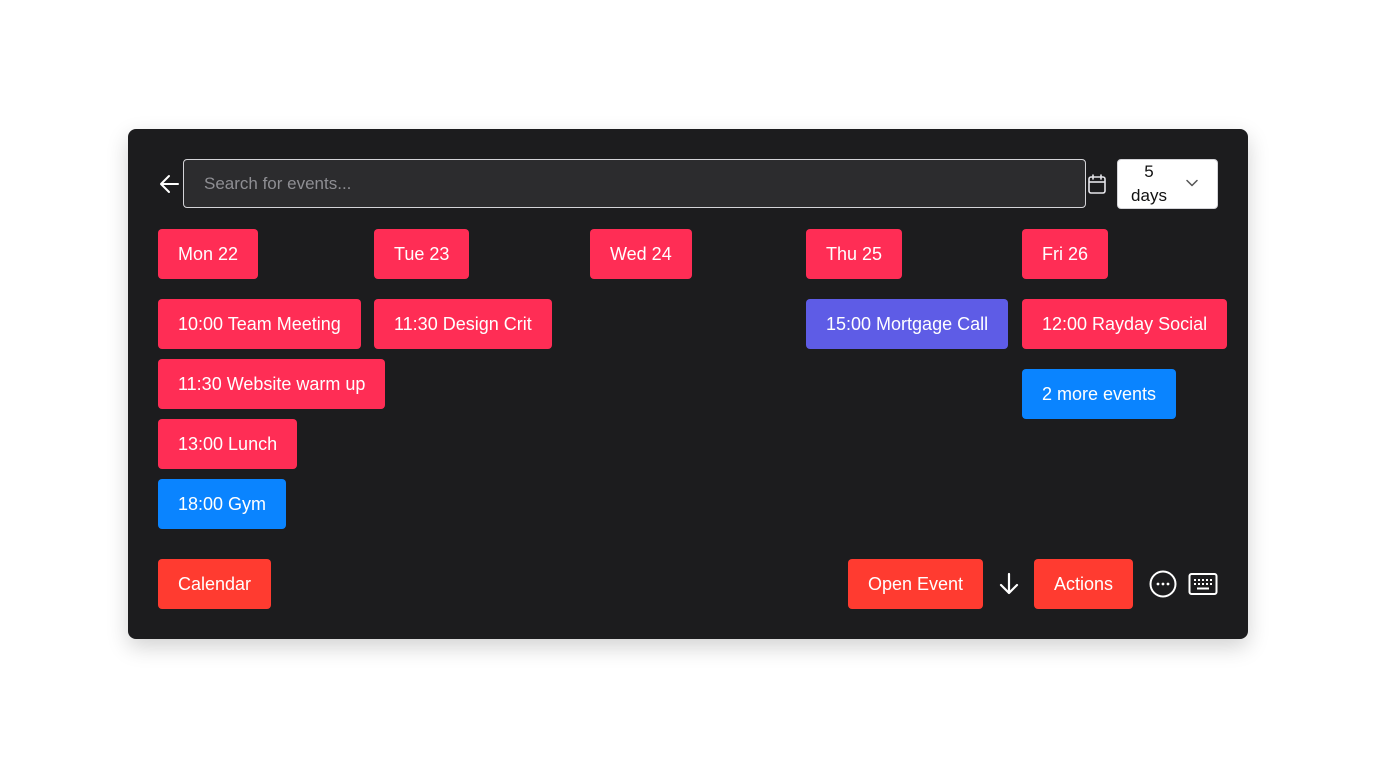 This screenshot has height=768, width=1376. What do you see at coordinates (228, 444) in the screenshot?
I see `event-item: 13:00 Lunch` at bounding box center [228, 444].